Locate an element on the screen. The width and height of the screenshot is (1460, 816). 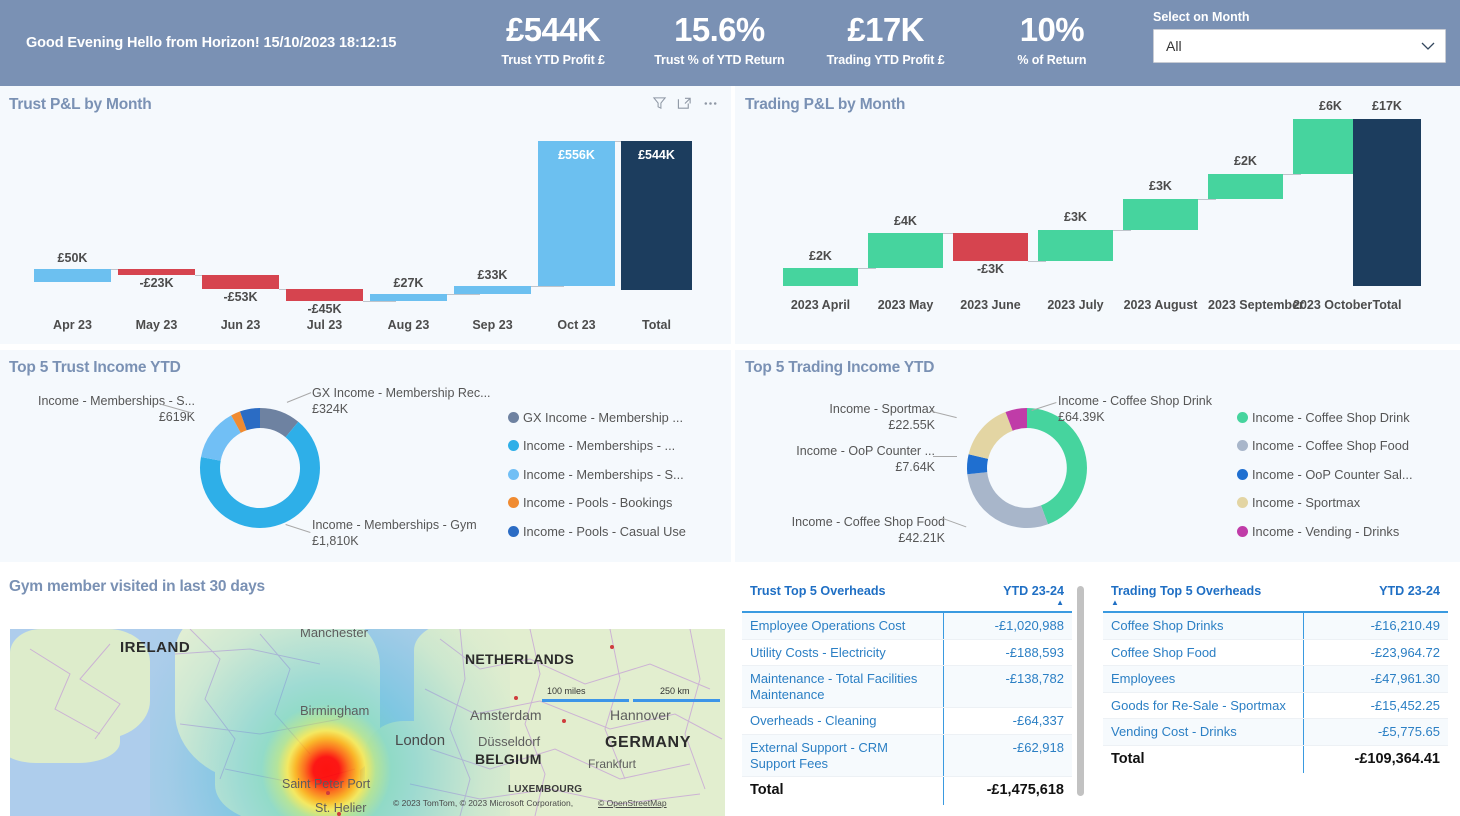
trust-income-title: Top 5 Trust Income YTD is located at coordinates (95, 367).